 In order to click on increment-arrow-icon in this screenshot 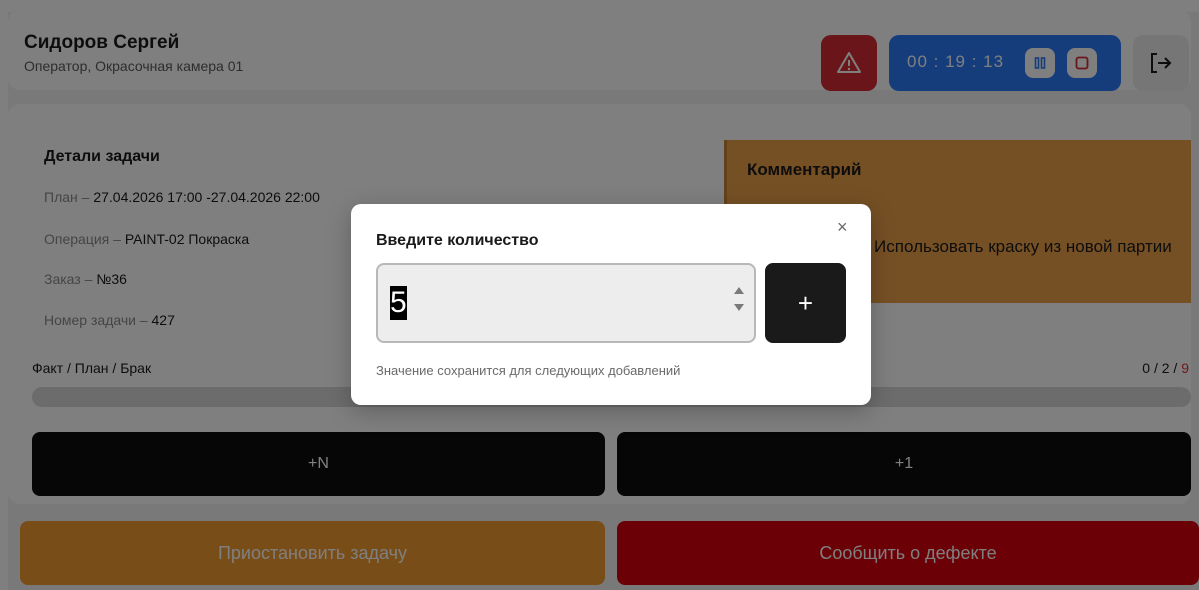, I will do `click(739, 290)`.